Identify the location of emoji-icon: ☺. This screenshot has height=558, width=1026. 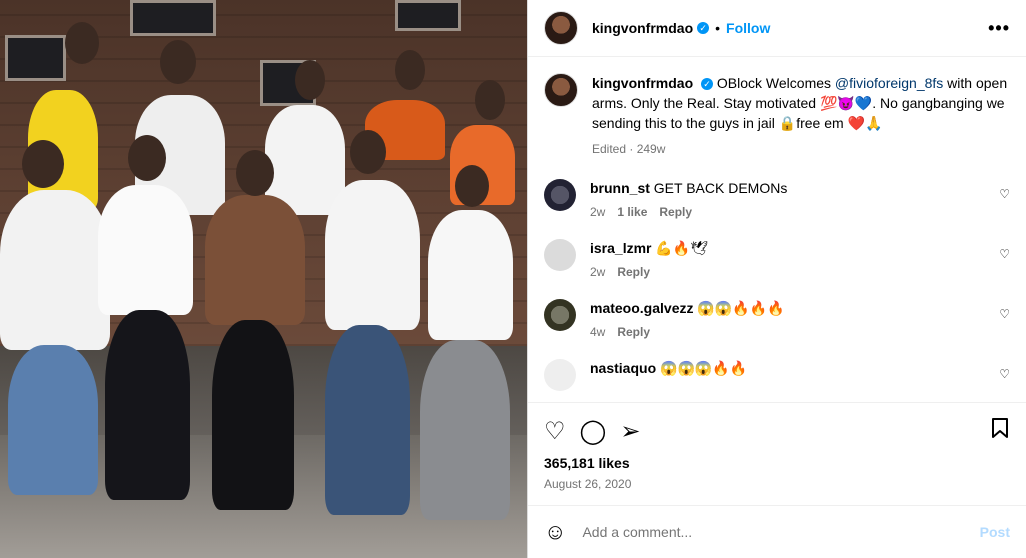
(555, 532).